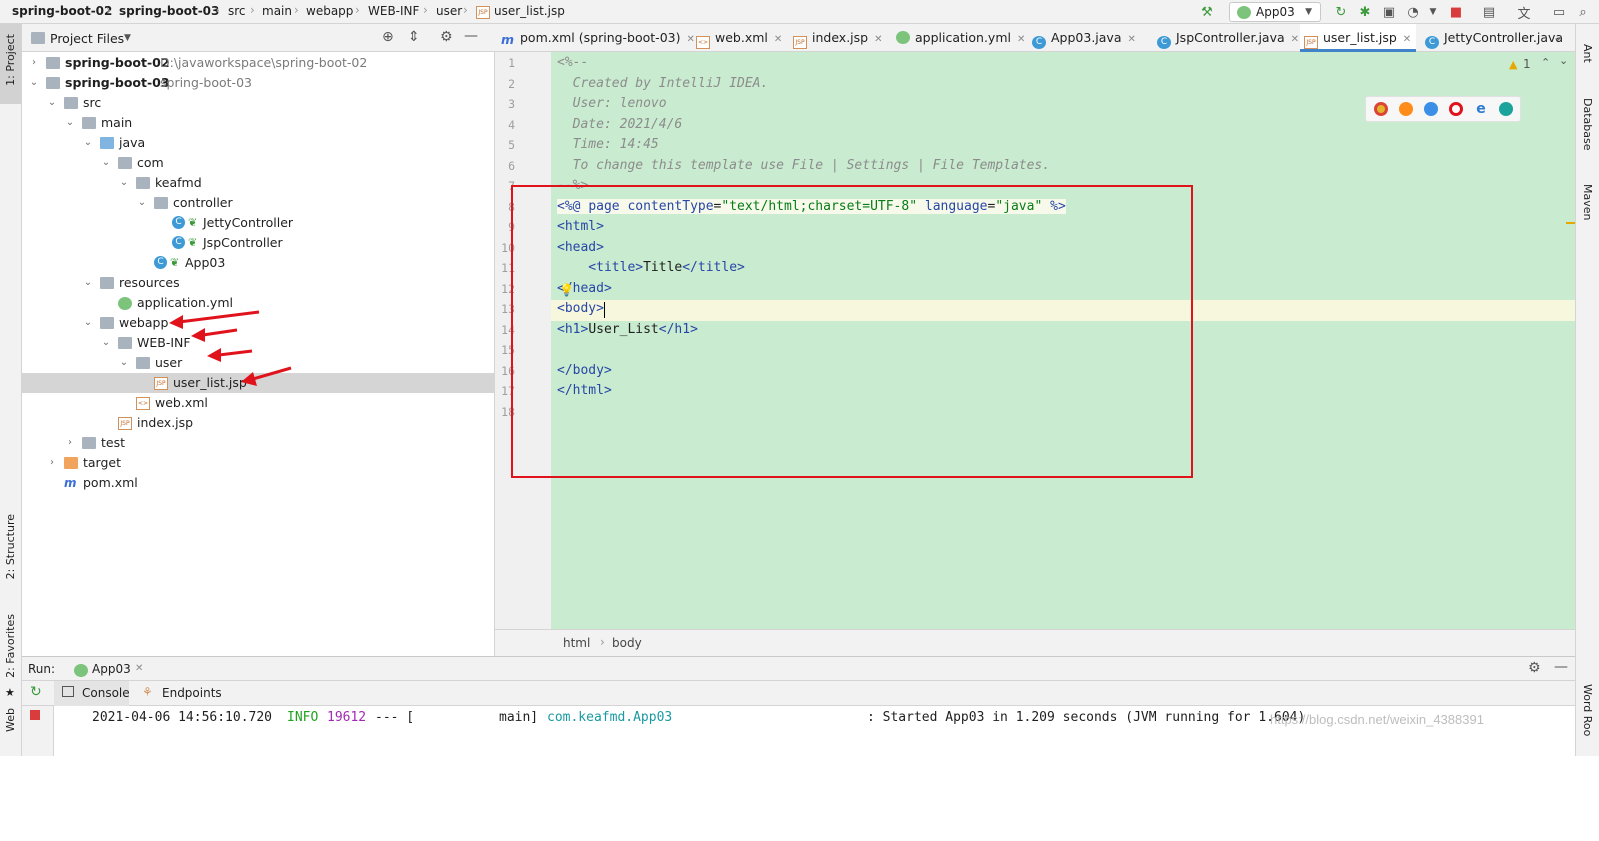 The height and width of the screenshot is (841, 1599). Describe the element at coordinates (1481, 109) in the screenshot. I see `internet-explorer-icon: e` at that location.